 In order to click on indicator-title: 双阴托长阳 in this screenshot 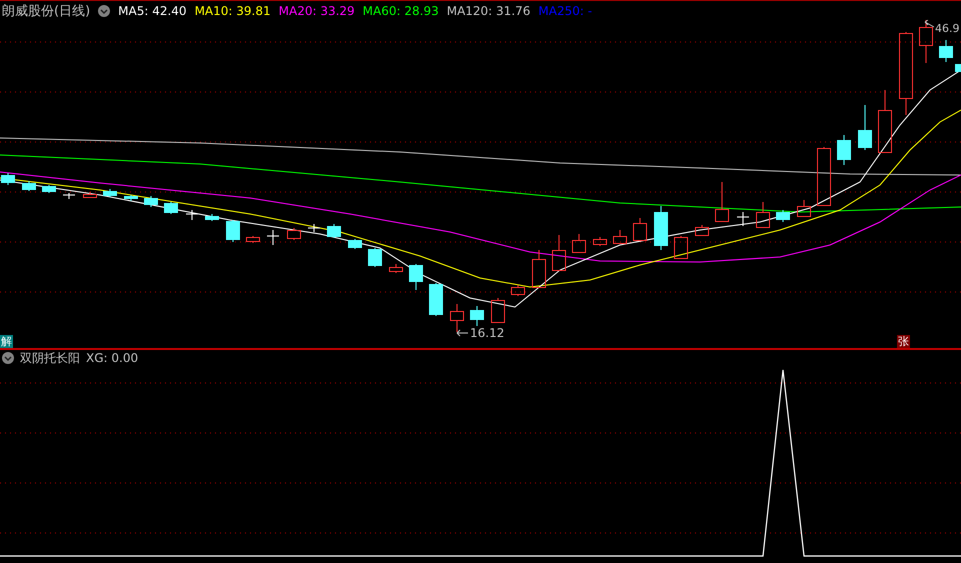, I will do `click(50, 358)`.